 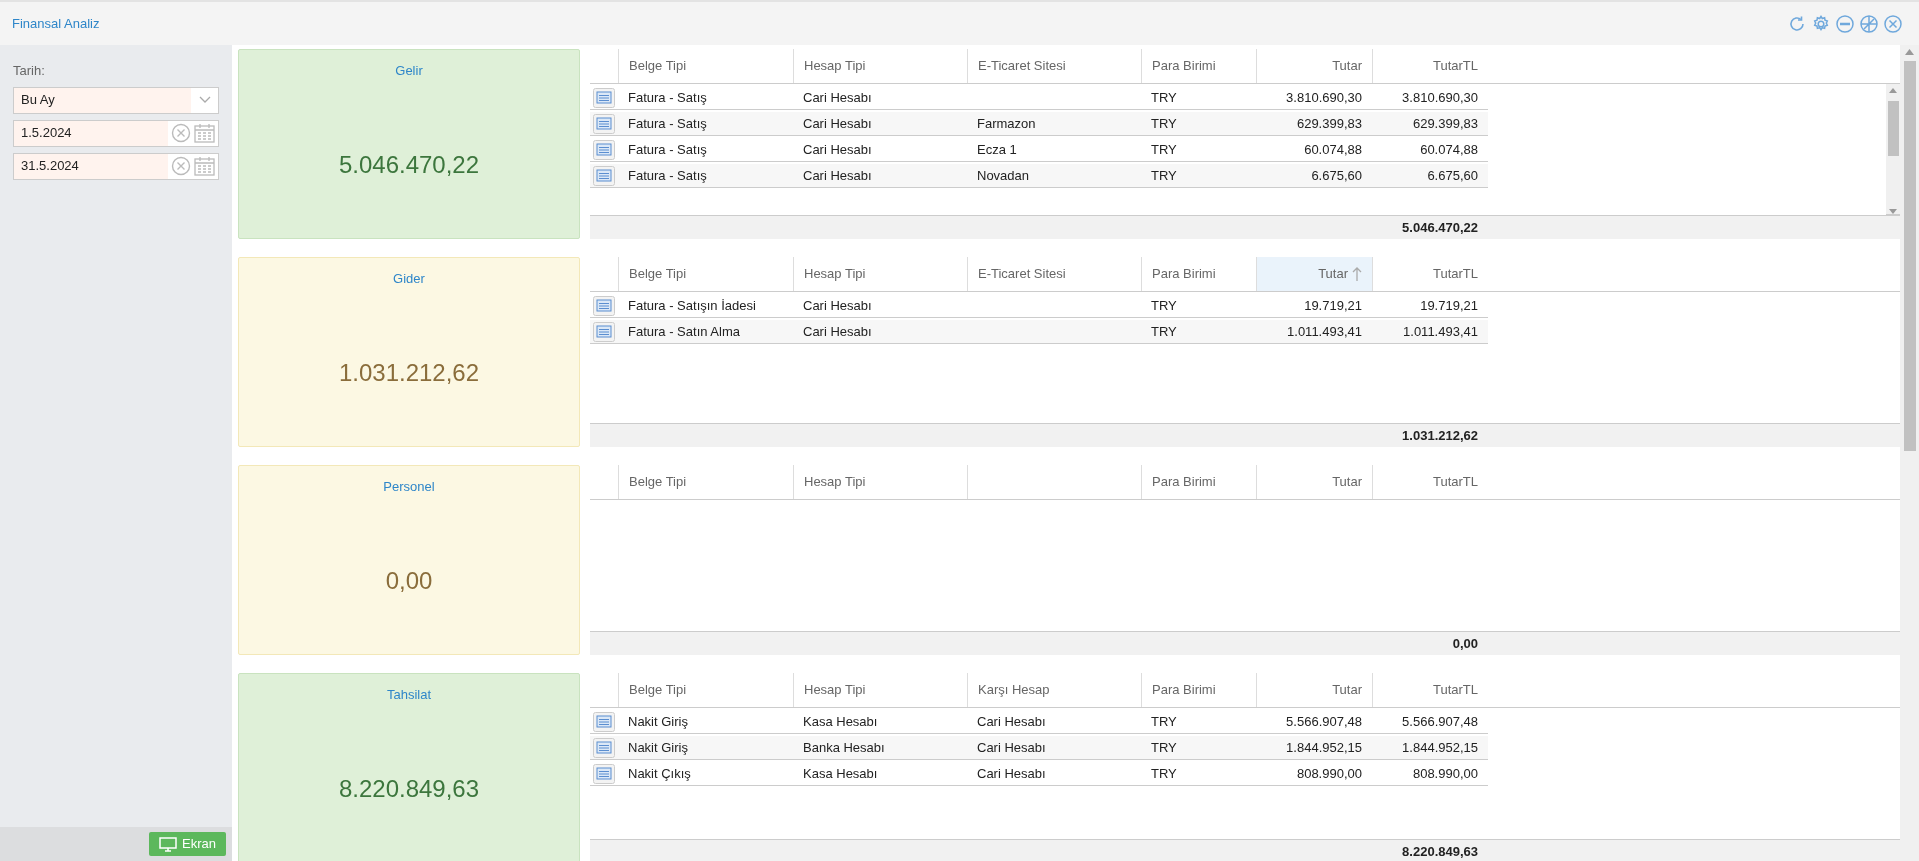 I want to click on table-row: Fatura - Satış Cari Hesabı Farmazon TRY 629.399,83 629.399,83, so click(x=1039, y=124).